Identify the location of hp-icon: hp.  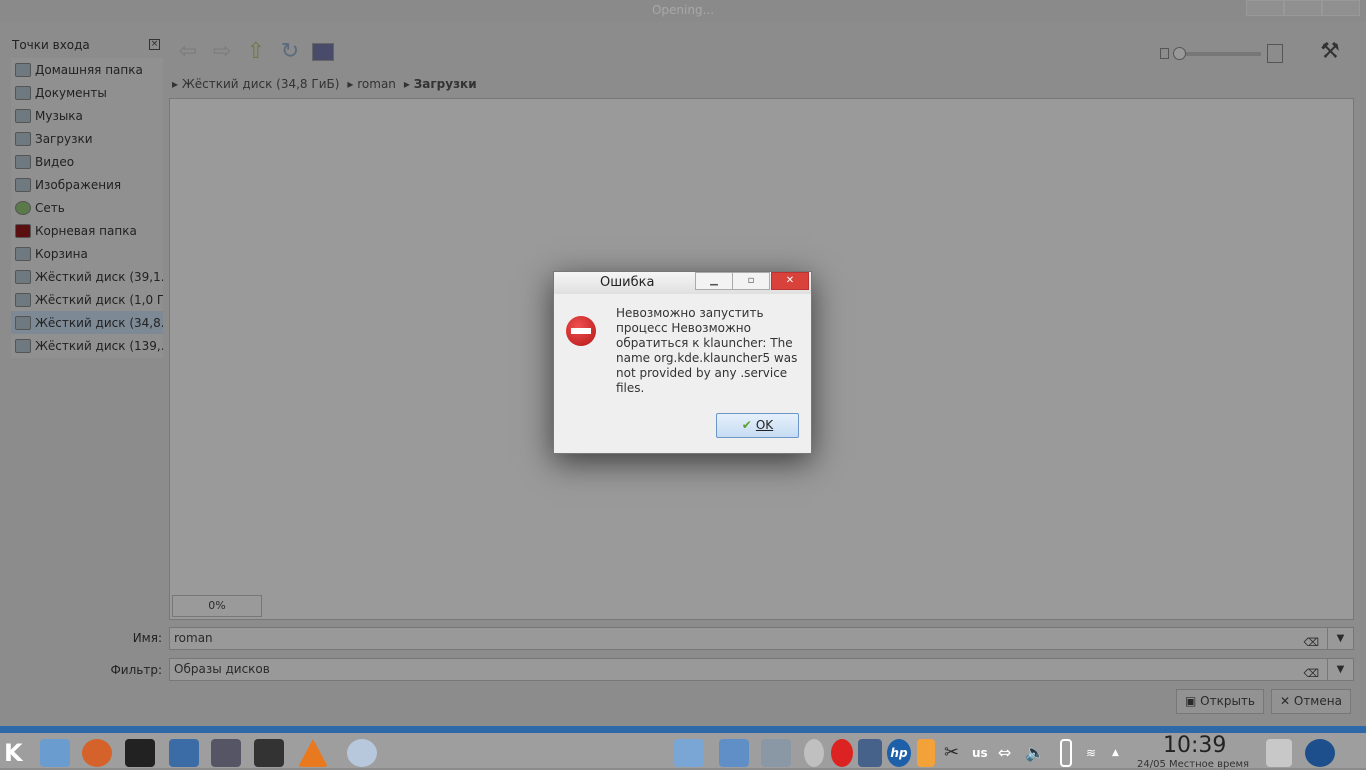
(899, 753).